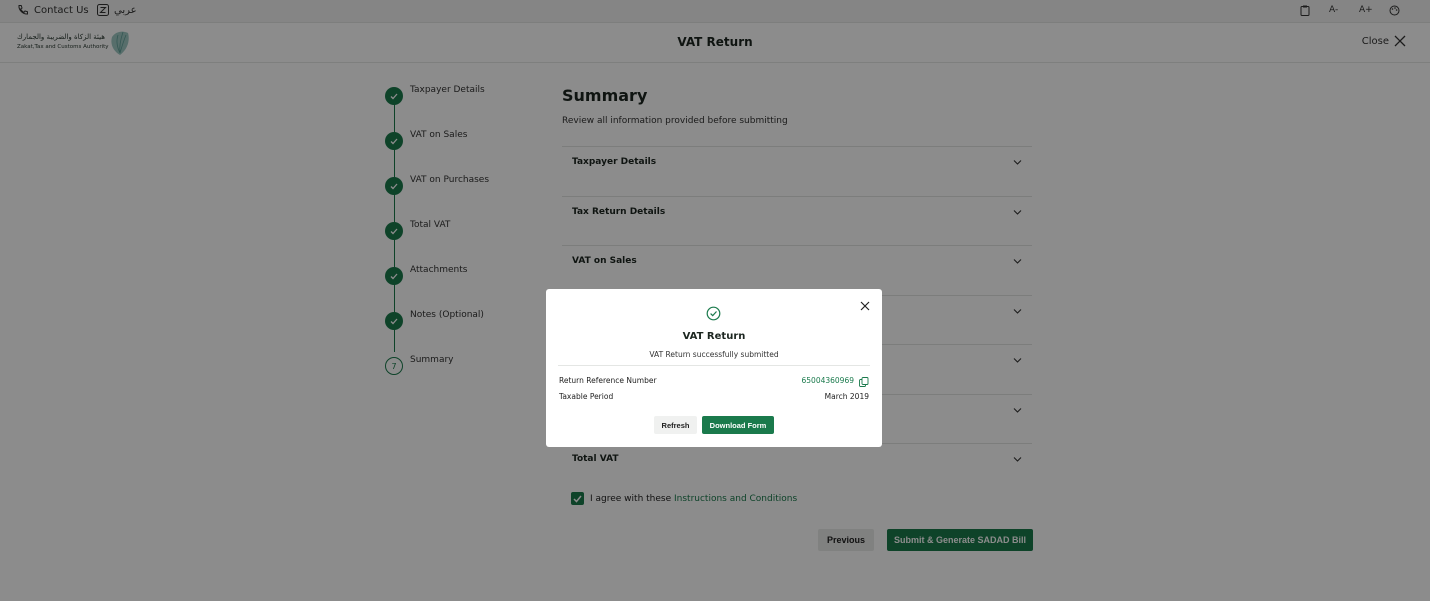  What do you see at coordinates (865, 306) in the screenshot?
I see `close-icon` at bounding box center [865, 306].